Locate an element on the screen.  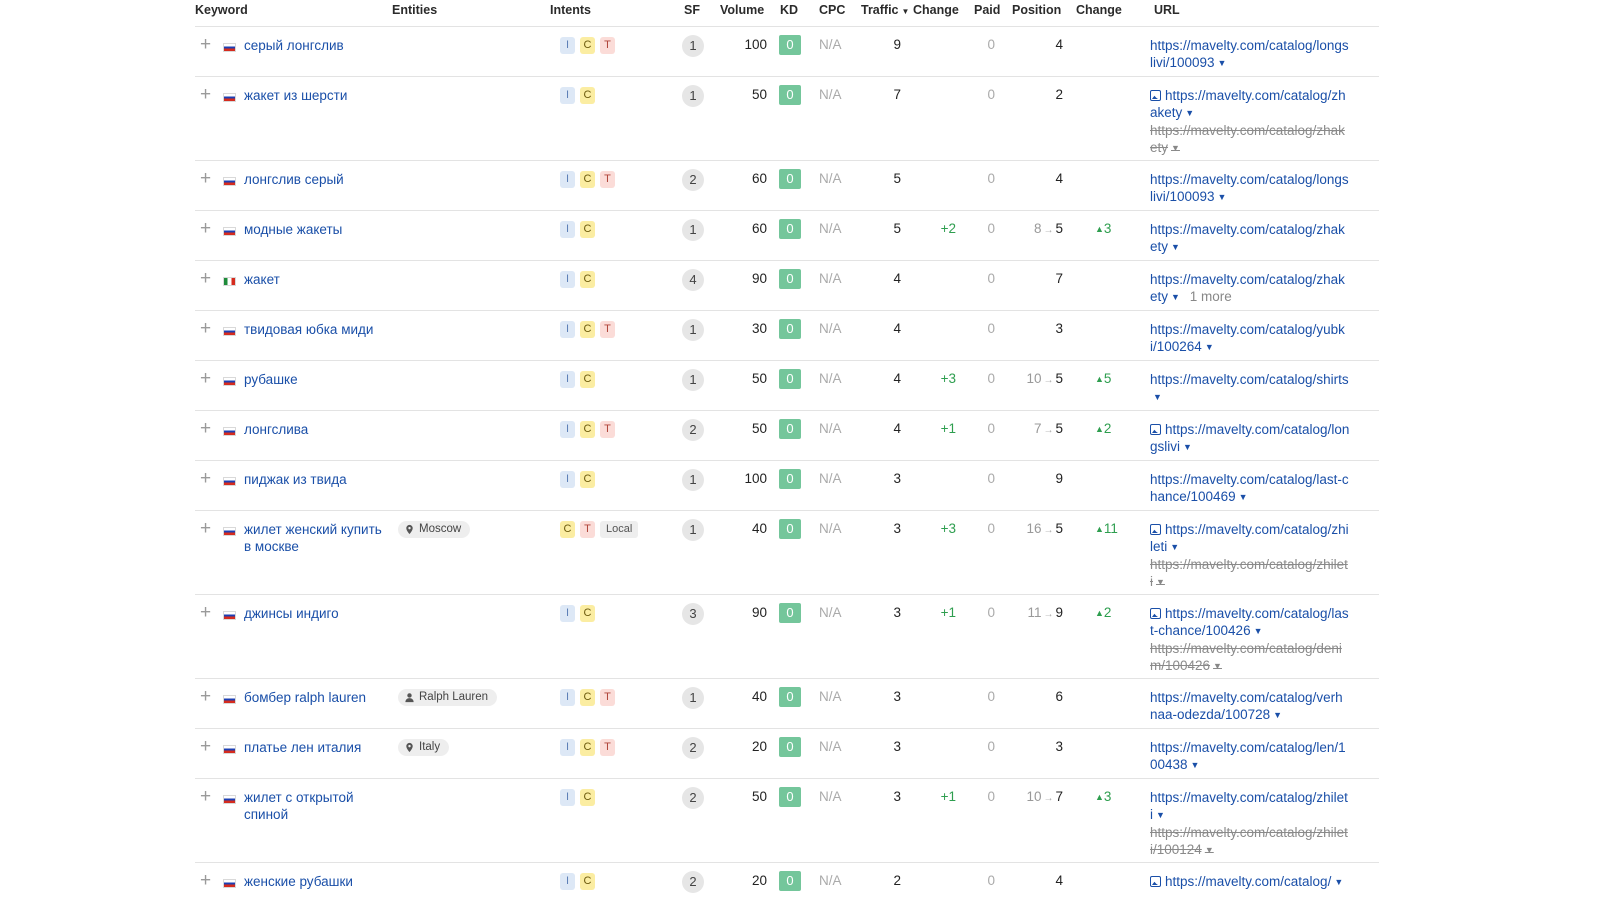
keyword-link: жакет из шерсти is located at coordinates (318, 95).